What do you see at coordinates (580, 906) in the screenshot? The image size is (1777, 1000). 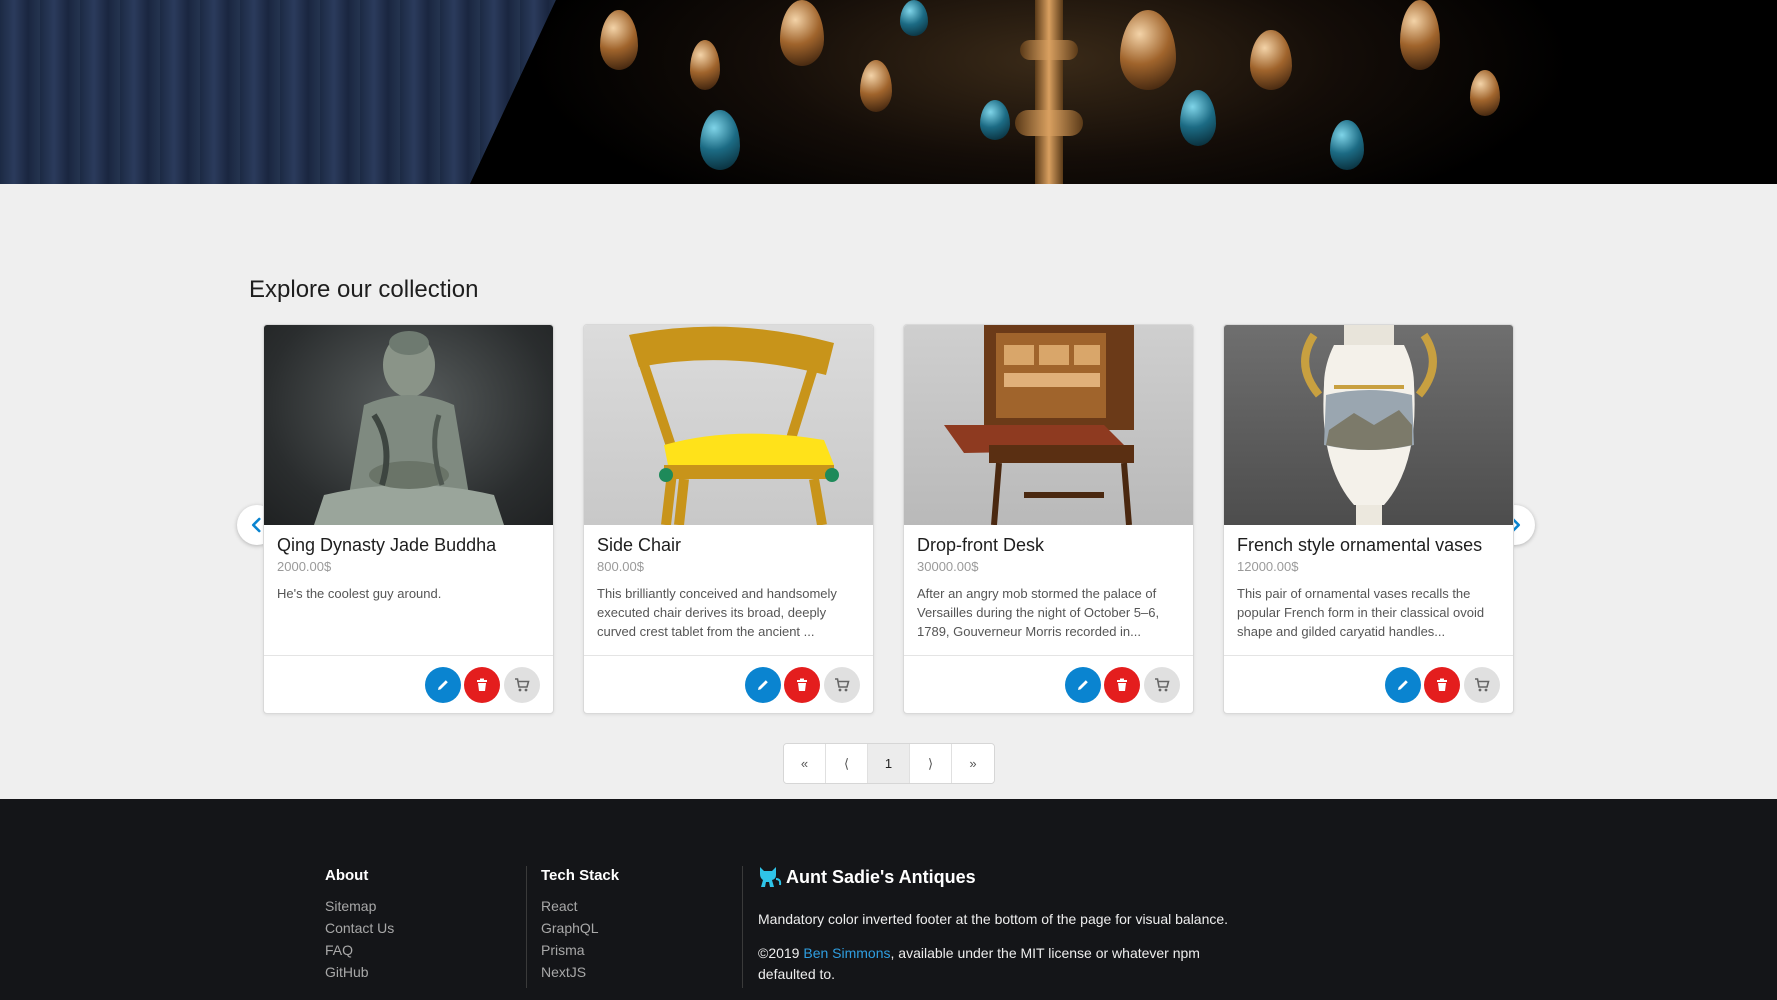 I see `footer-link-react: React` at bounding box center [580, 906].